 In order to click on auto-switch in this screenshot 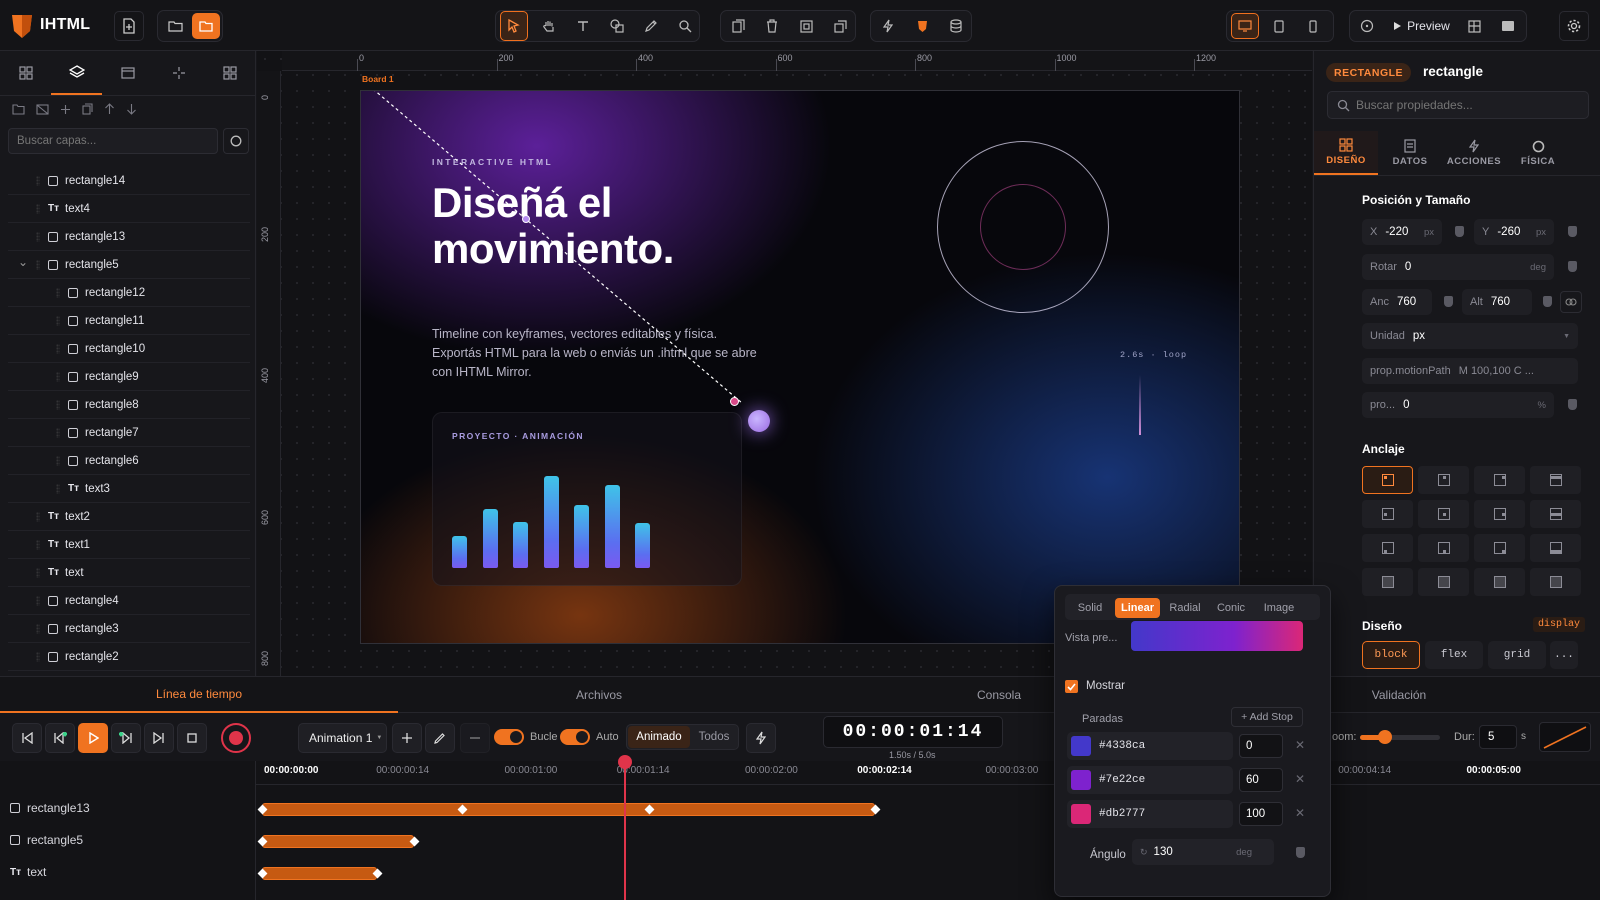, I will do `click(575, 737)`.